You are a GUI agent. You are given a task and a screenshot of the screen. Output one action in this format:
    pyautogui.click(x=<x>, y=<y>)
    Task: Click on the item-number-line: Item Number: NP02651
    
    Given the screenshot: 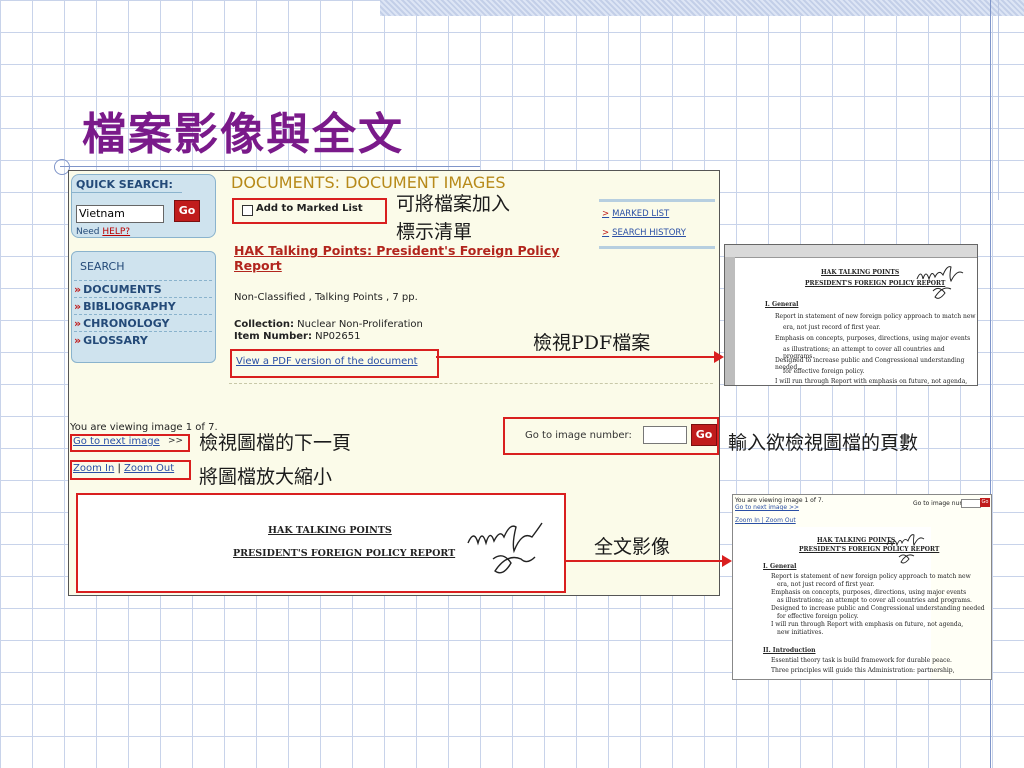 What is the action you would take?
    pyautogui.click(x=297, y=336)
    